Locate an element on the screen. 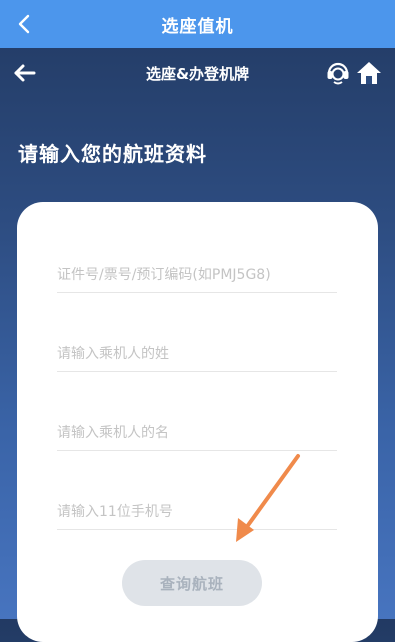  phone-field is located at coordinates (197, 512).